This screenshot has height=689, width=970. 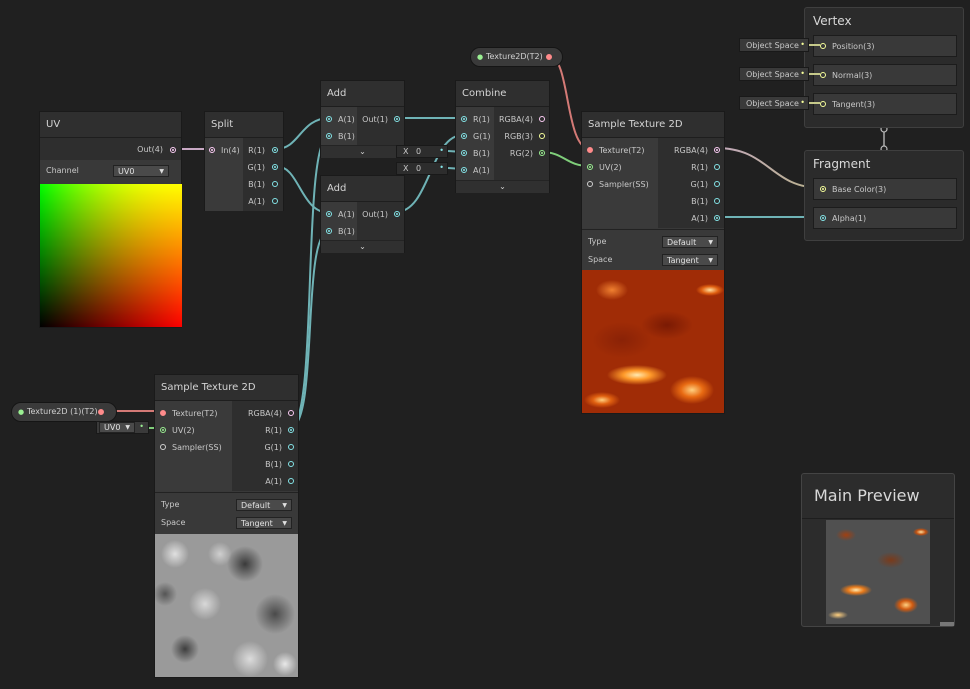 I want to click on sample-bottom-tex-port, so click(x=163, y=413).